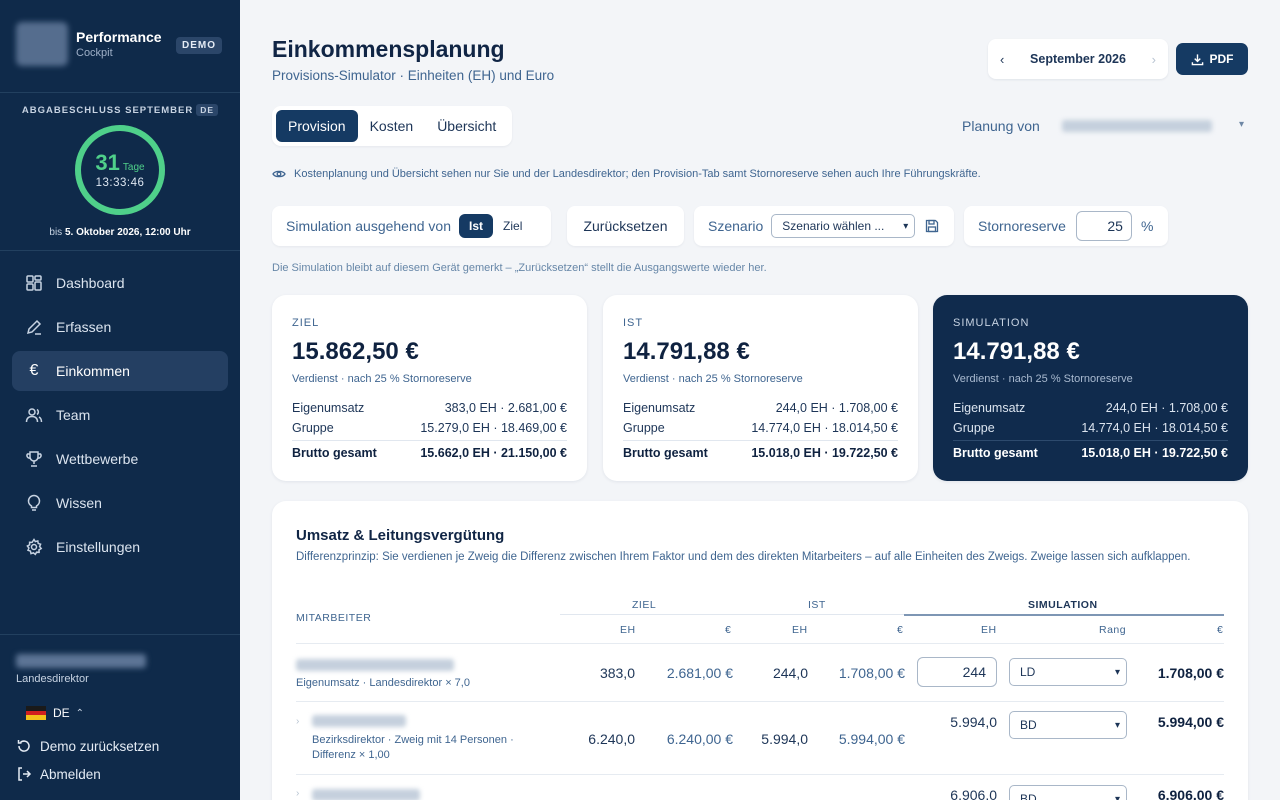 This screenshot has width=1280, height=800. I want to click on chevron-down-icon: ▾, so click(906, 226).